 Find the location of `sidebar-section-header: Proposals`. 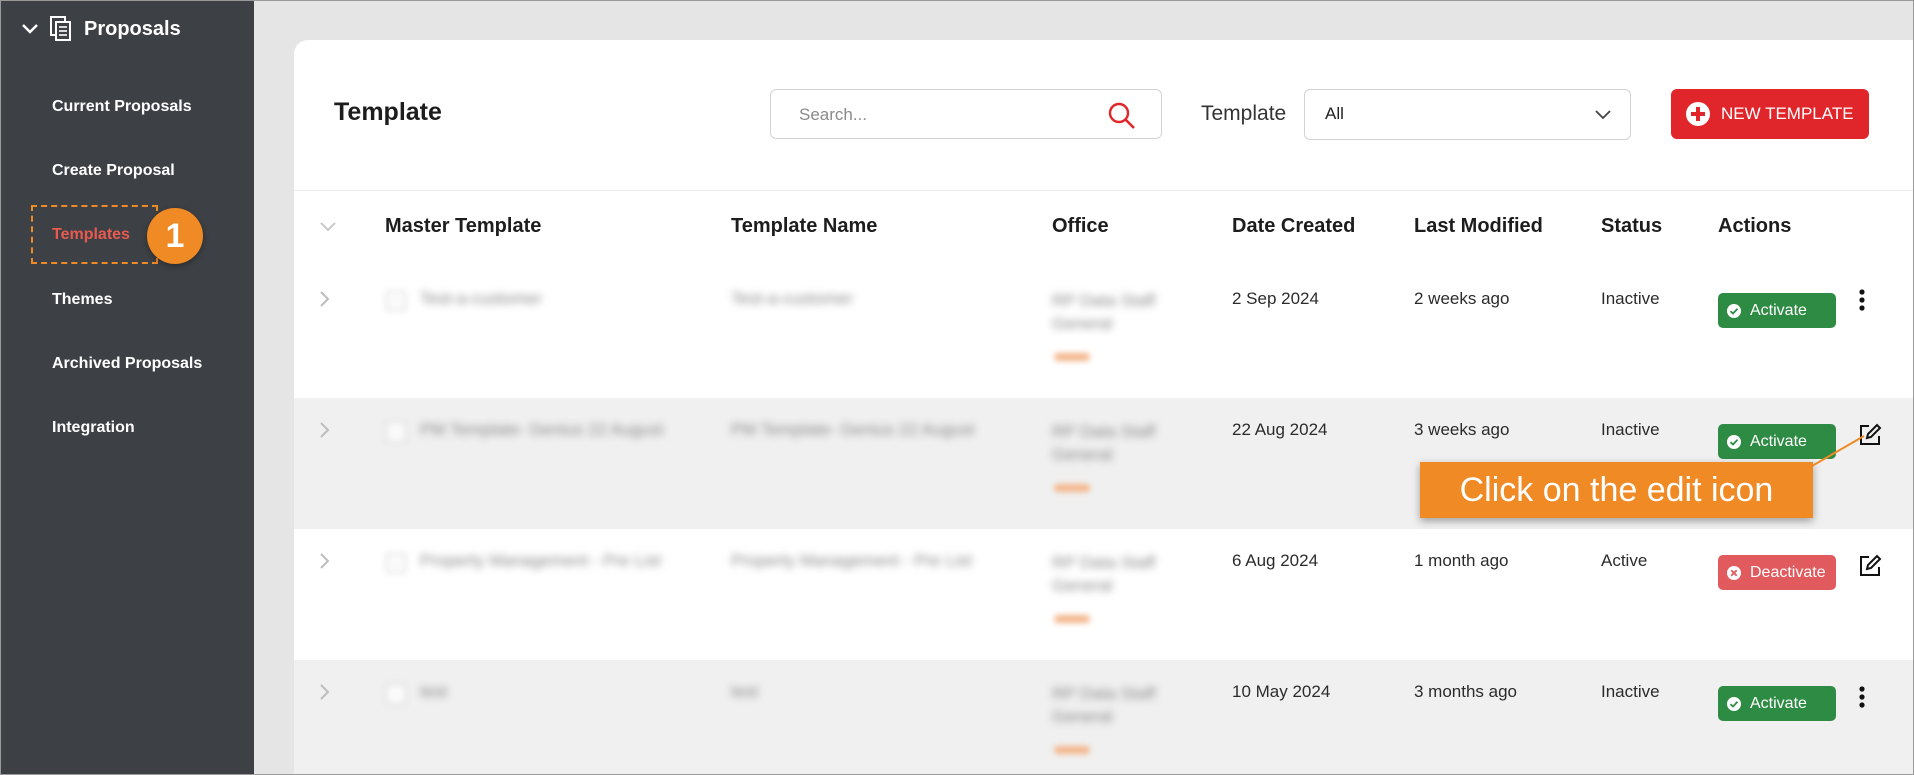

sidebar-section-header: Proposals is located at coordinates (100, 29).